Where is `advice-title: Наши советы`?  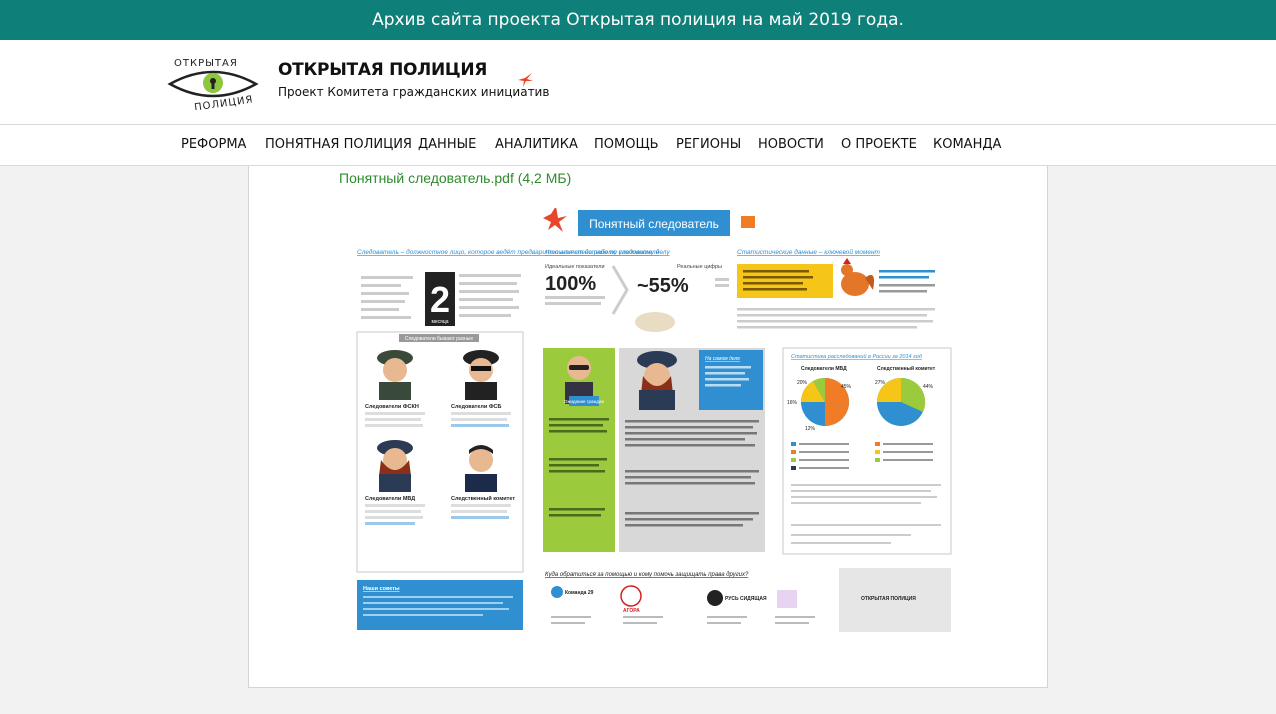 advice-title: Наши советы is located at coordinates (381, 589).